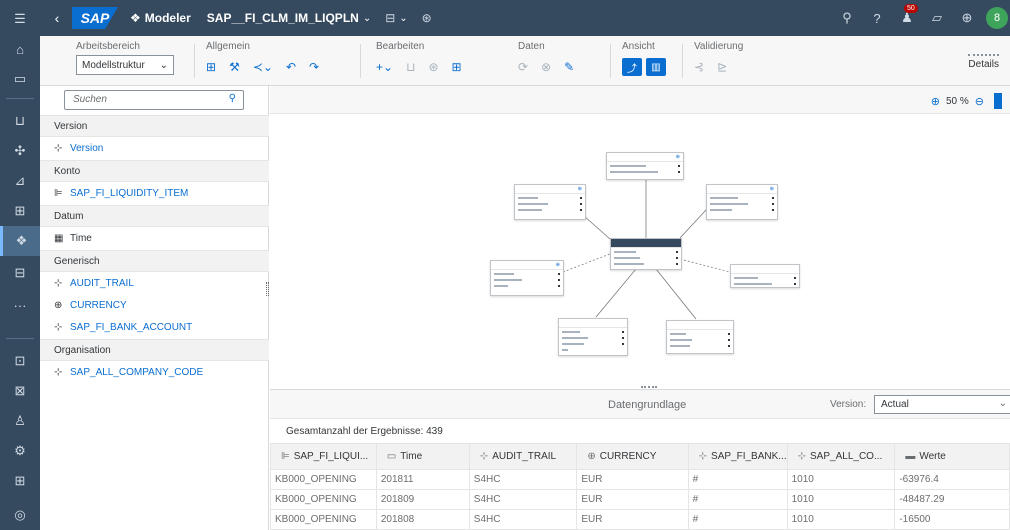 The width and height of the screenshot is (1010, 530). I want to click on calendar-icon: ⊡, so click(20, 361).